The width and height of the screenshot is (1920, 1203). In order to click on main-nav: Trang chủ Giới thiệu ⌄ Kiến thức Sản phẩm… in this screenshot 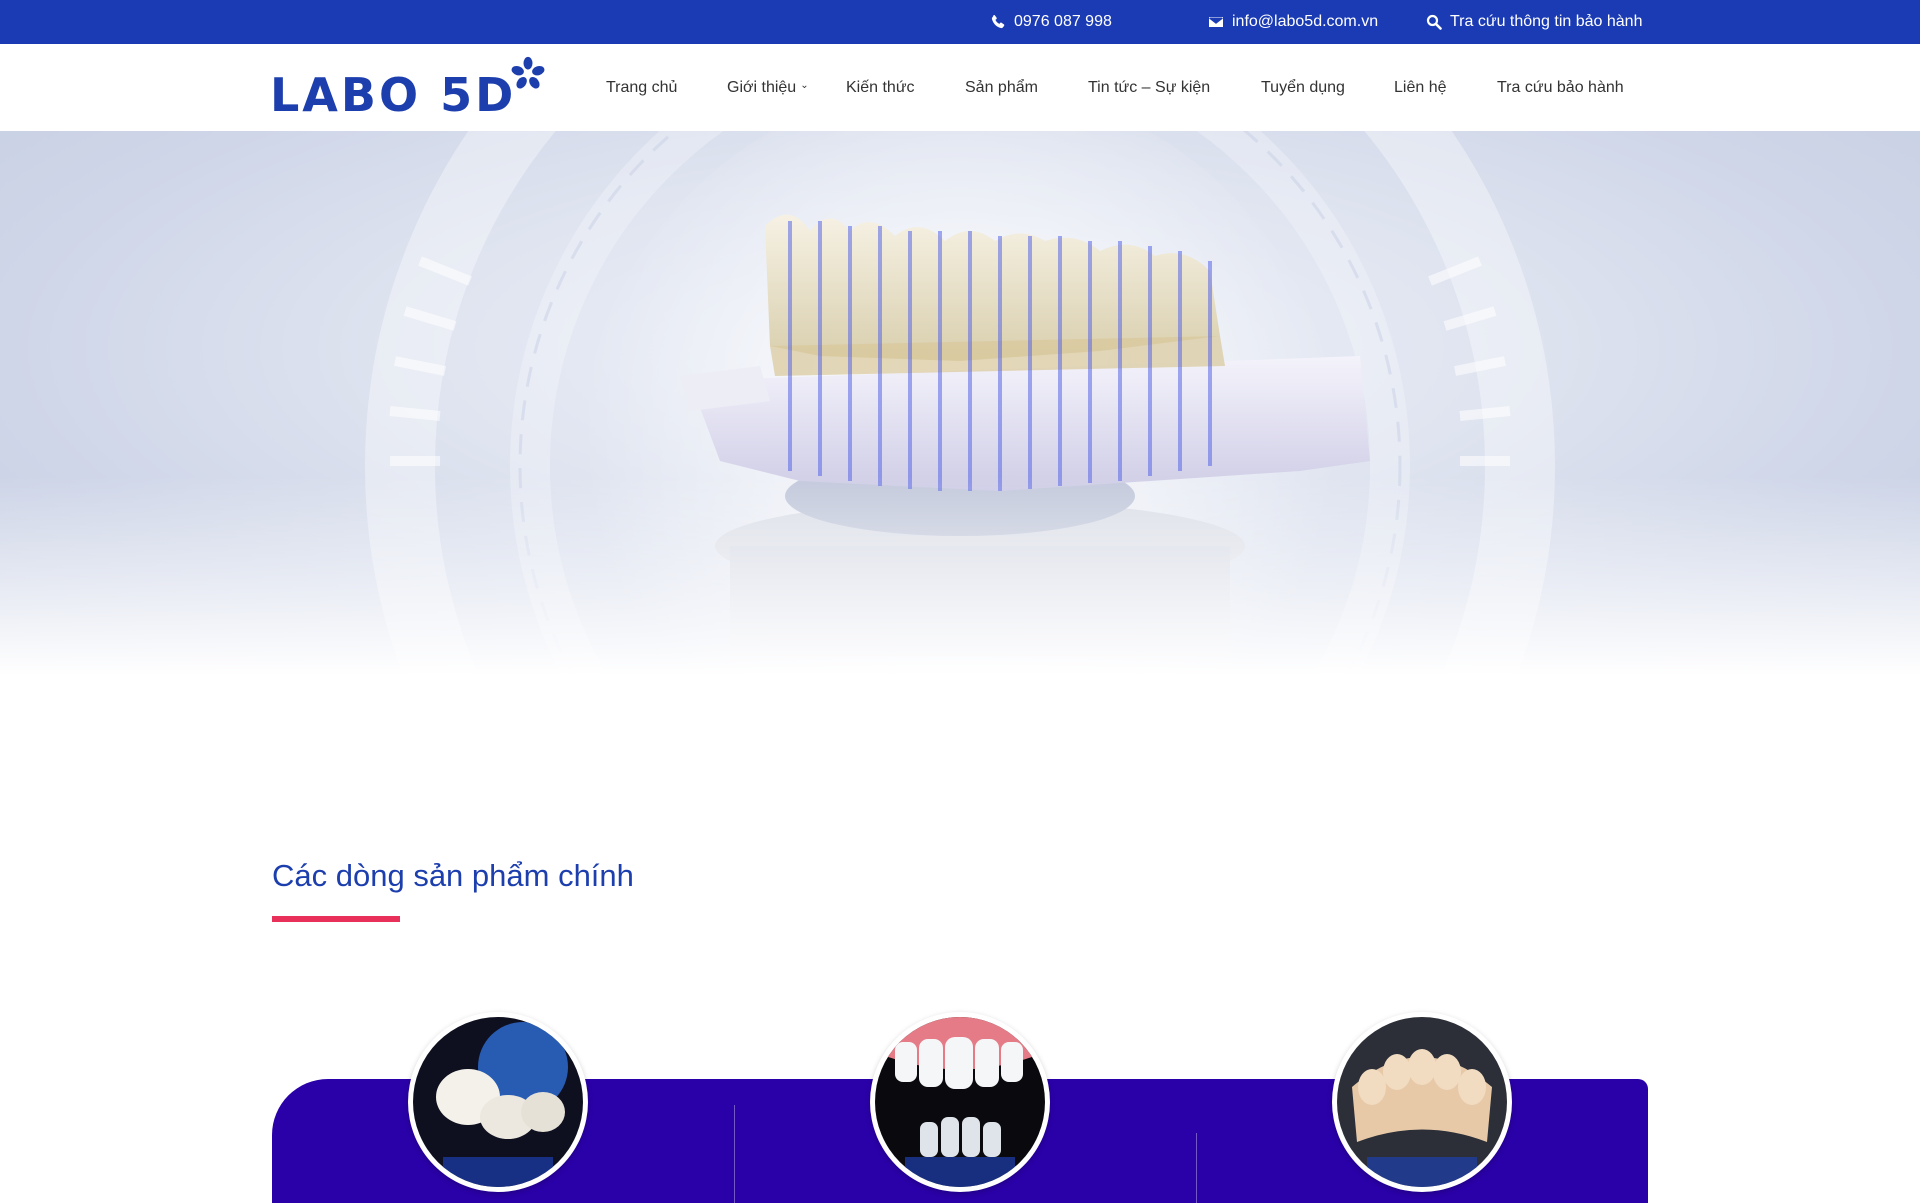, I will do `click(960, 87)`.